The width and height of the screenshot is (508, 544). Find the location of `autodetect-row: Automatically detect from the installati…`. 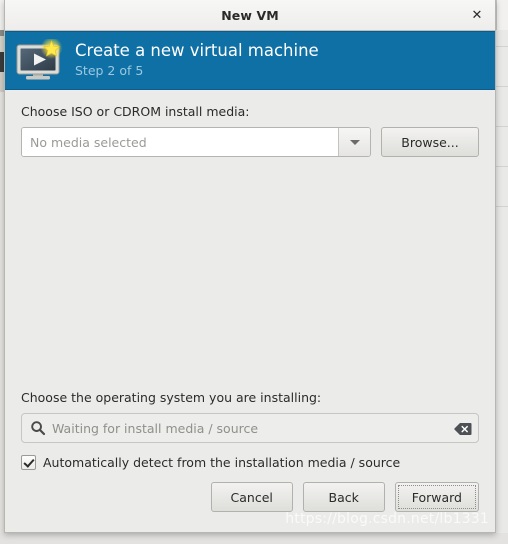

autodetect-row: Automatically detect from the installati… is located at coordinates (250, 462).